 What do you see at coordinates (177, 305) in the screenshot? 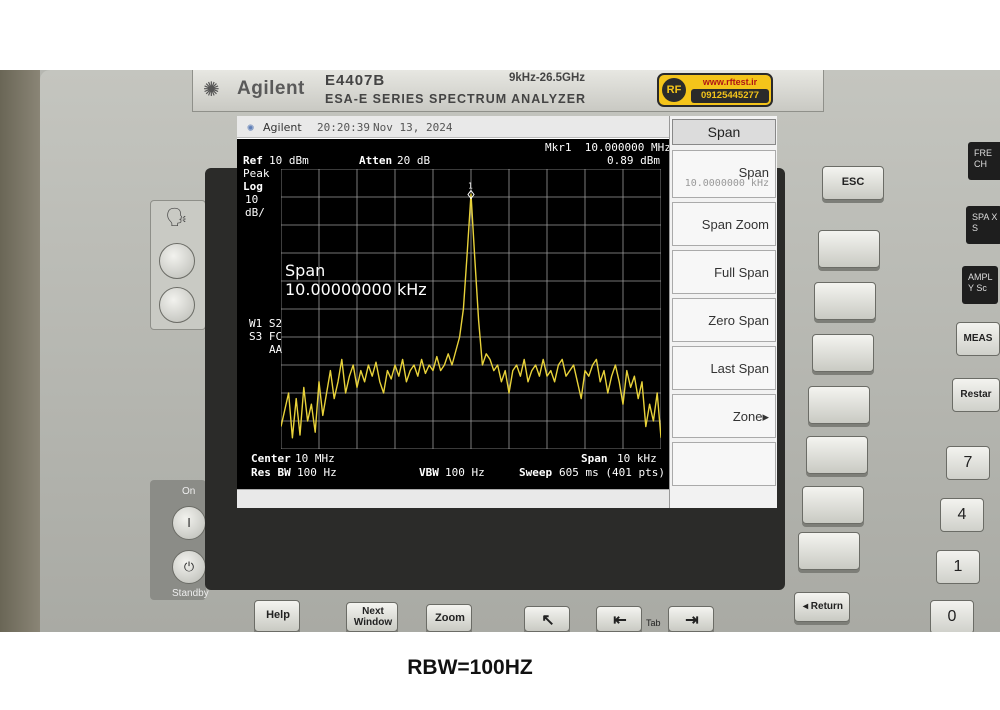
I see `volume-down-button` at bounding box center [177, 305].